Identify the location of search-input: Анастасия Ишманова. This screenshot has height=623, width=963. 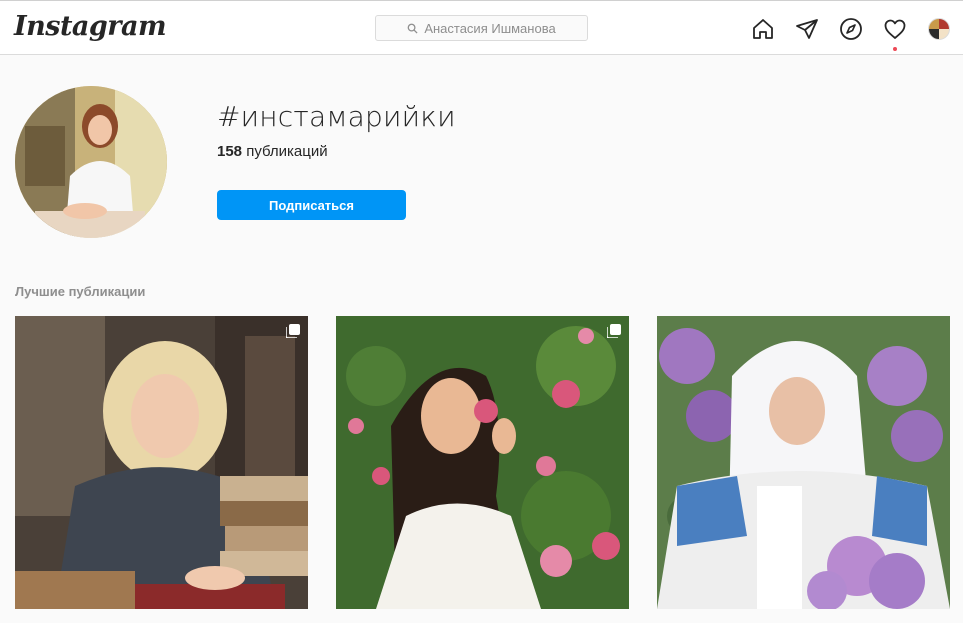
(481, 28).